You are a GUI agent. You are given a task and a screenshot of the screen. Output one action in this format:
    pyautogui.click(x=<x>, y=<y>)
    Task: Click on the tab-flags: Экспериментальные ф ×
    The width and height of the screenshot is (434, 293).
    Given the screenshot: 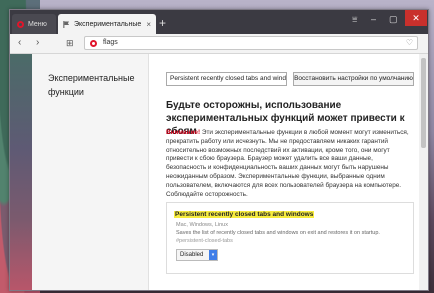 What is the action you would take?
    pyautogui.click(x=107, y=24)
    